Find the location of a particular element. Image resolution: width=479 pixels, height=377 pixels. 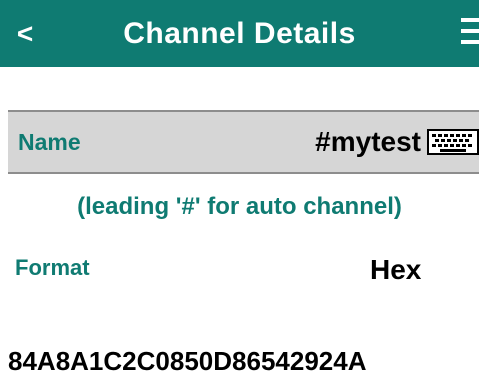

name-label: Name is located at coordinates (49, 142).